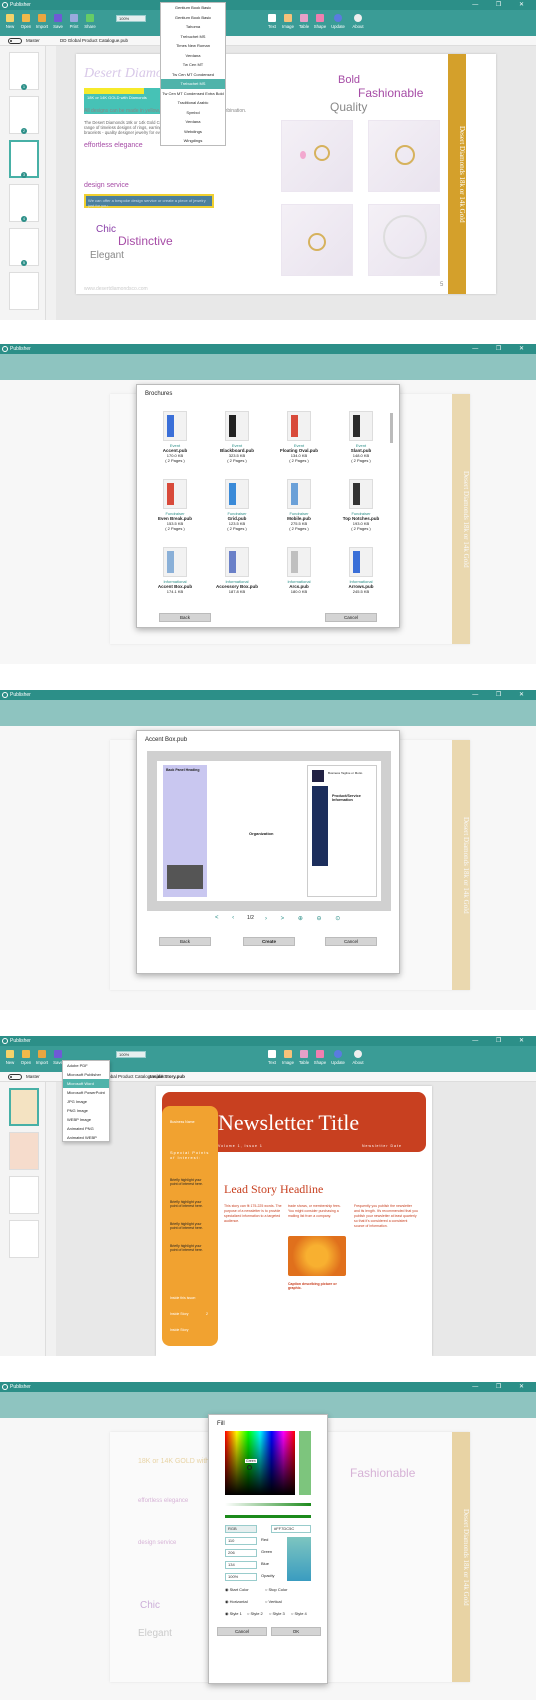 This screenshot has height=1700, width=536. I want to click on export-option: Adobe PDF, so click(86, 1065).